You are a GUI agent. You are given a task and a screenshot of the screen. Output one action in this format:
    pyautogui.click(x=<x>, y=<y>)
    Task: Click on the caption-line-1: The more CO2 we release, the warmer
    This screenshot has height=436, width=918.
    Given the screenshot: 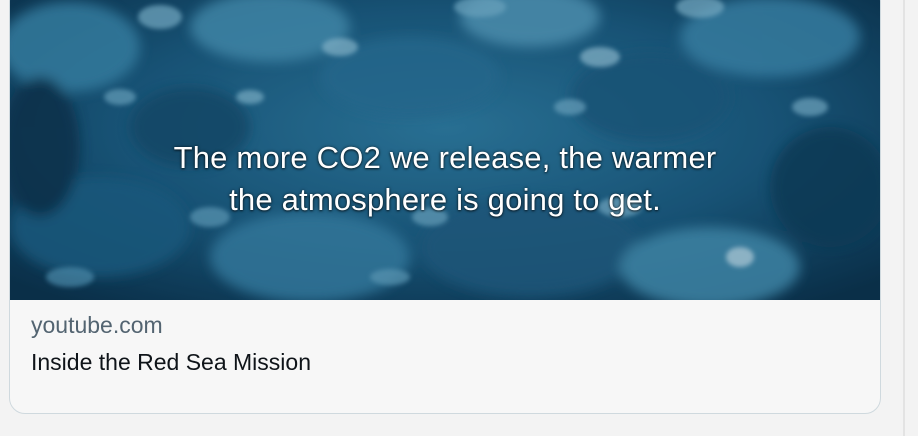 What is the action you would take?
    pyautogui.click(x=445, y=157)
    